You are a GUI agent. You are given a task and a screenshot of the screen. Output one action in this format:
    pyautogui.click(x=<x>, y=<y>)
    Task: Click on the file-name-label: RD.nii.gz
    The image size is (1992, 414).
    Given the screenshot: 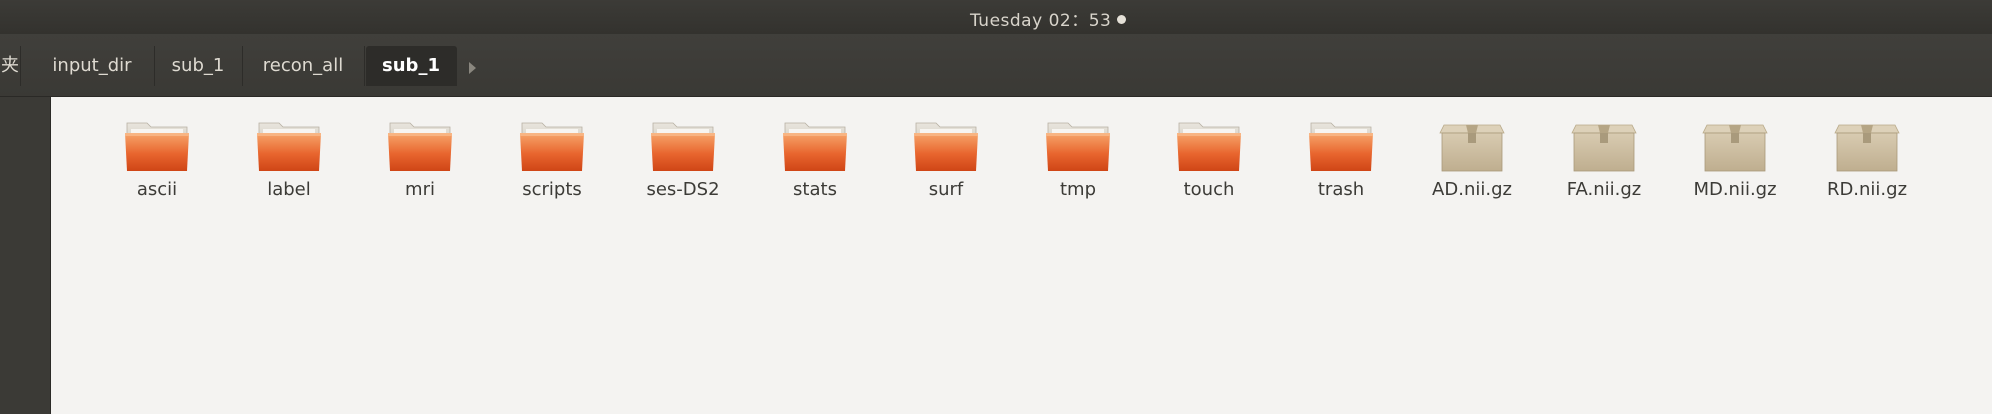 What is the action you would take?
    pyautogui.click(x=1867, y=189)
    